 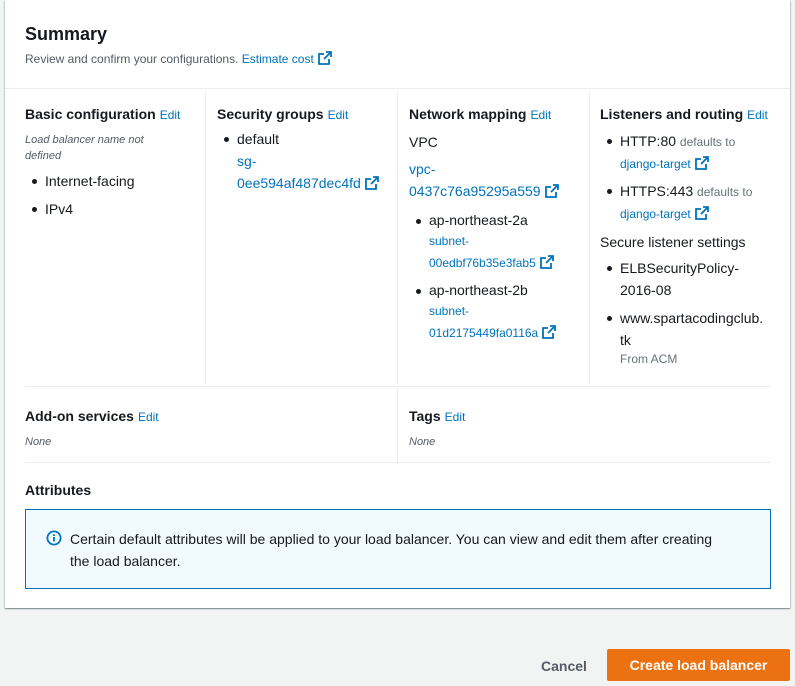 What do you see at coordinates (478, 290) in the screenshot?
I see `subnet-az: ap-northeast-2b` at bounding box center [478, 290].